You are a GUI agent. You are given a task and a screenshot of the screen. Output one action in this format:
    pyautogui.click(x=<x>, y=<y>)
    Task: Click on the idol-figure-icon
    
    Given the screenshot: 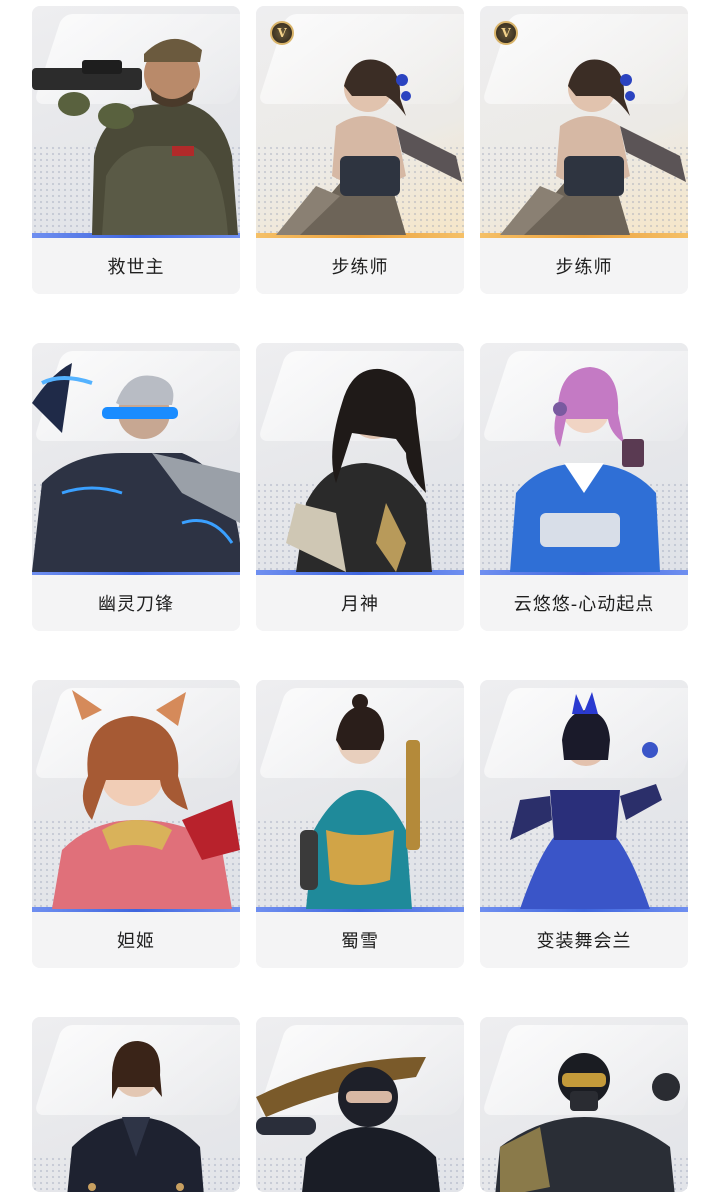 What is the action you would take?
    pyautogui.click(x=585, y=469)
    